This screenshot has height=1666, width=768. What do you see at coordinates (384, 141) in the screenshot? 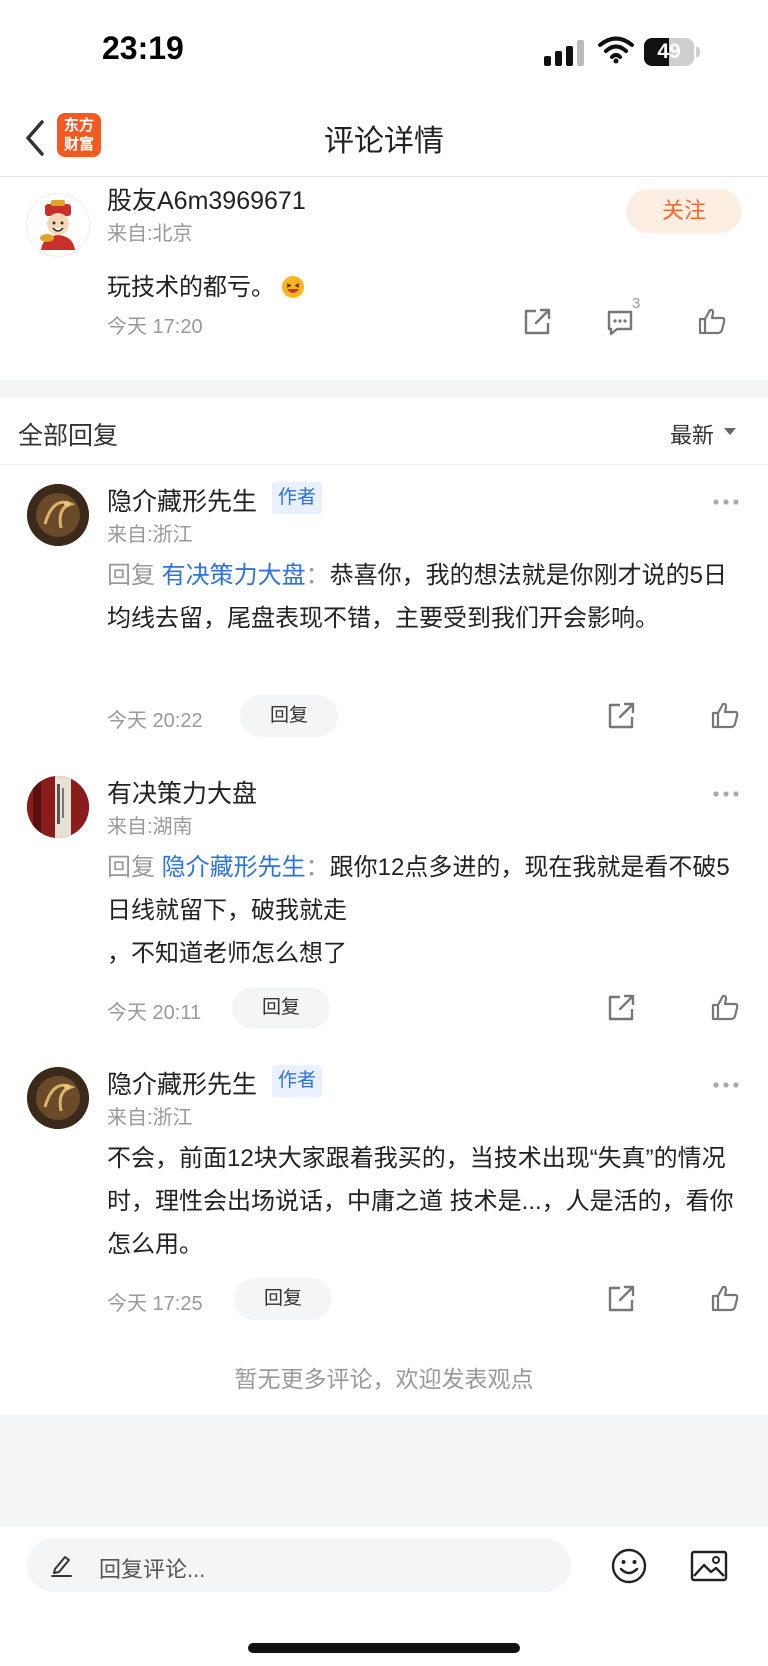
I see `page-title: 评论详情` at bounding box center [384, 141].